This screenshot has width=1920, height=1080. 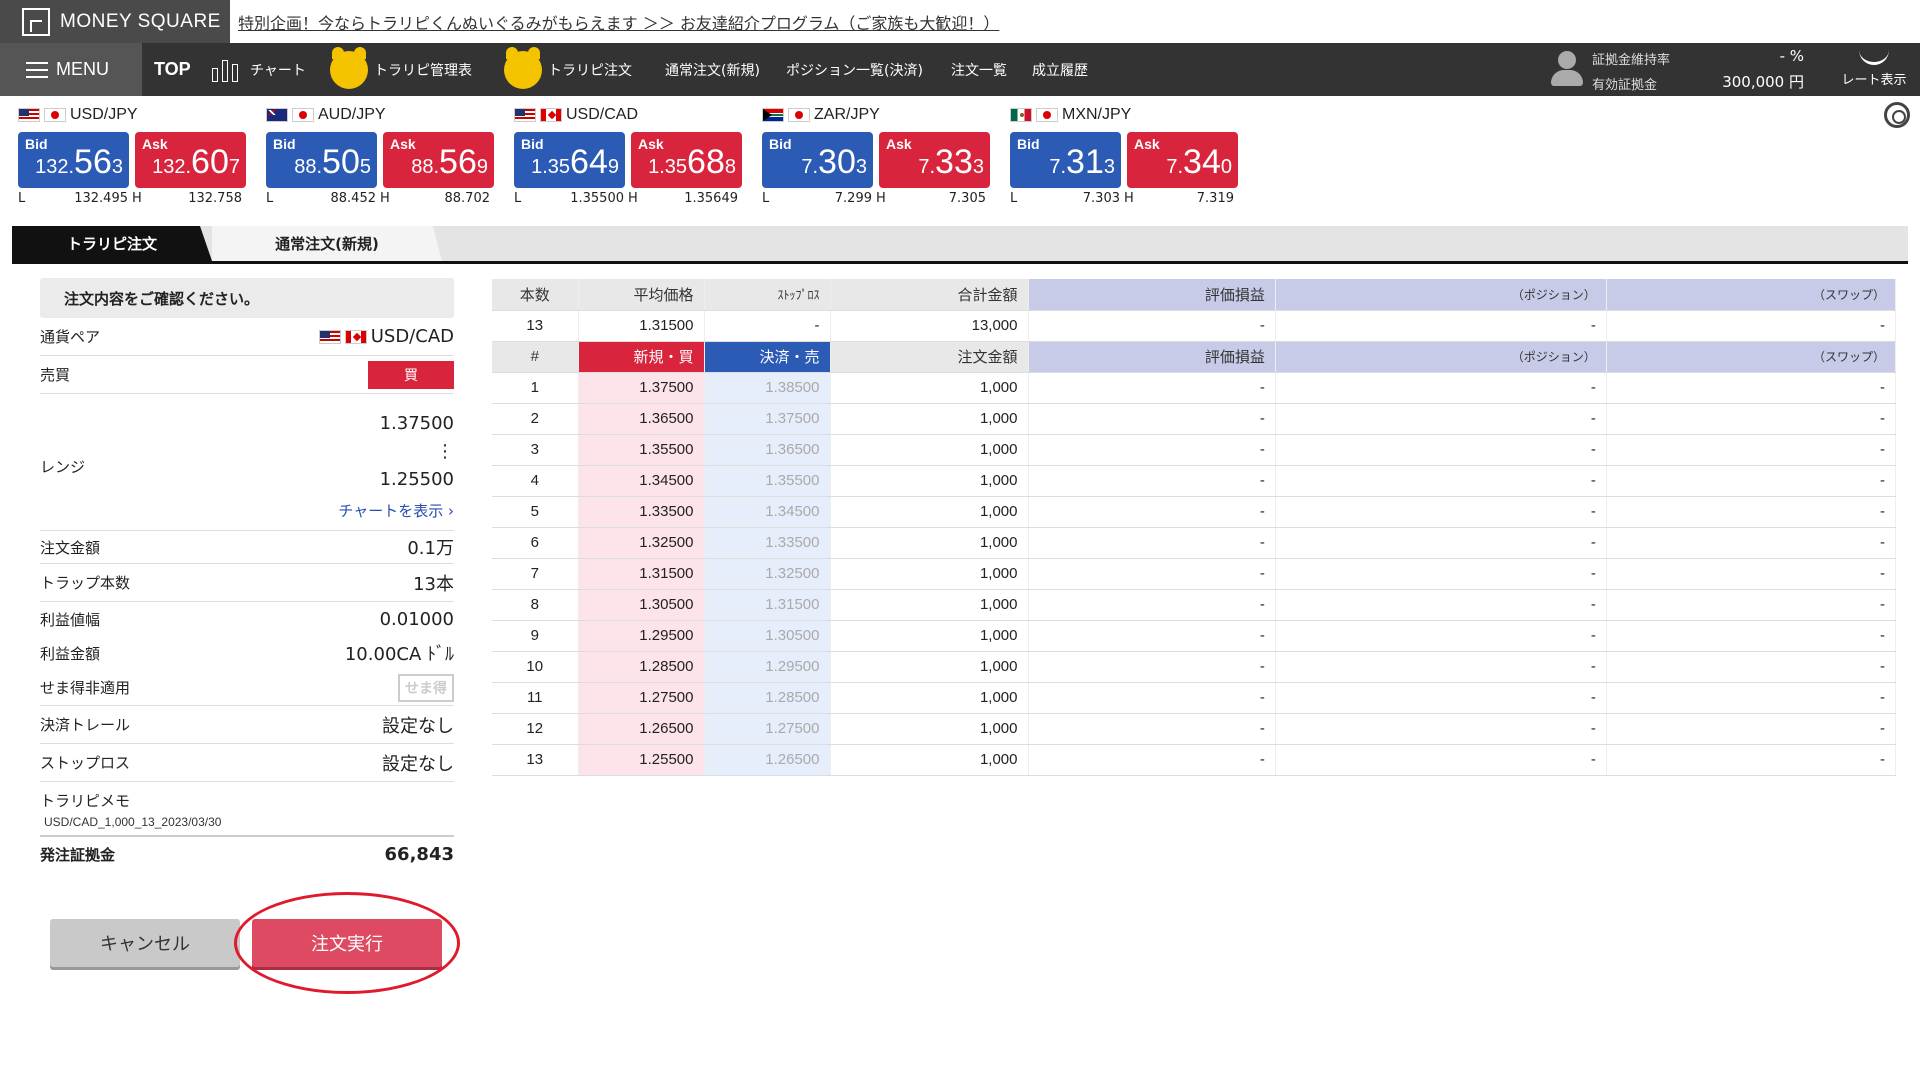 I want to click on eye-icon, so click(x=1874, y=57).